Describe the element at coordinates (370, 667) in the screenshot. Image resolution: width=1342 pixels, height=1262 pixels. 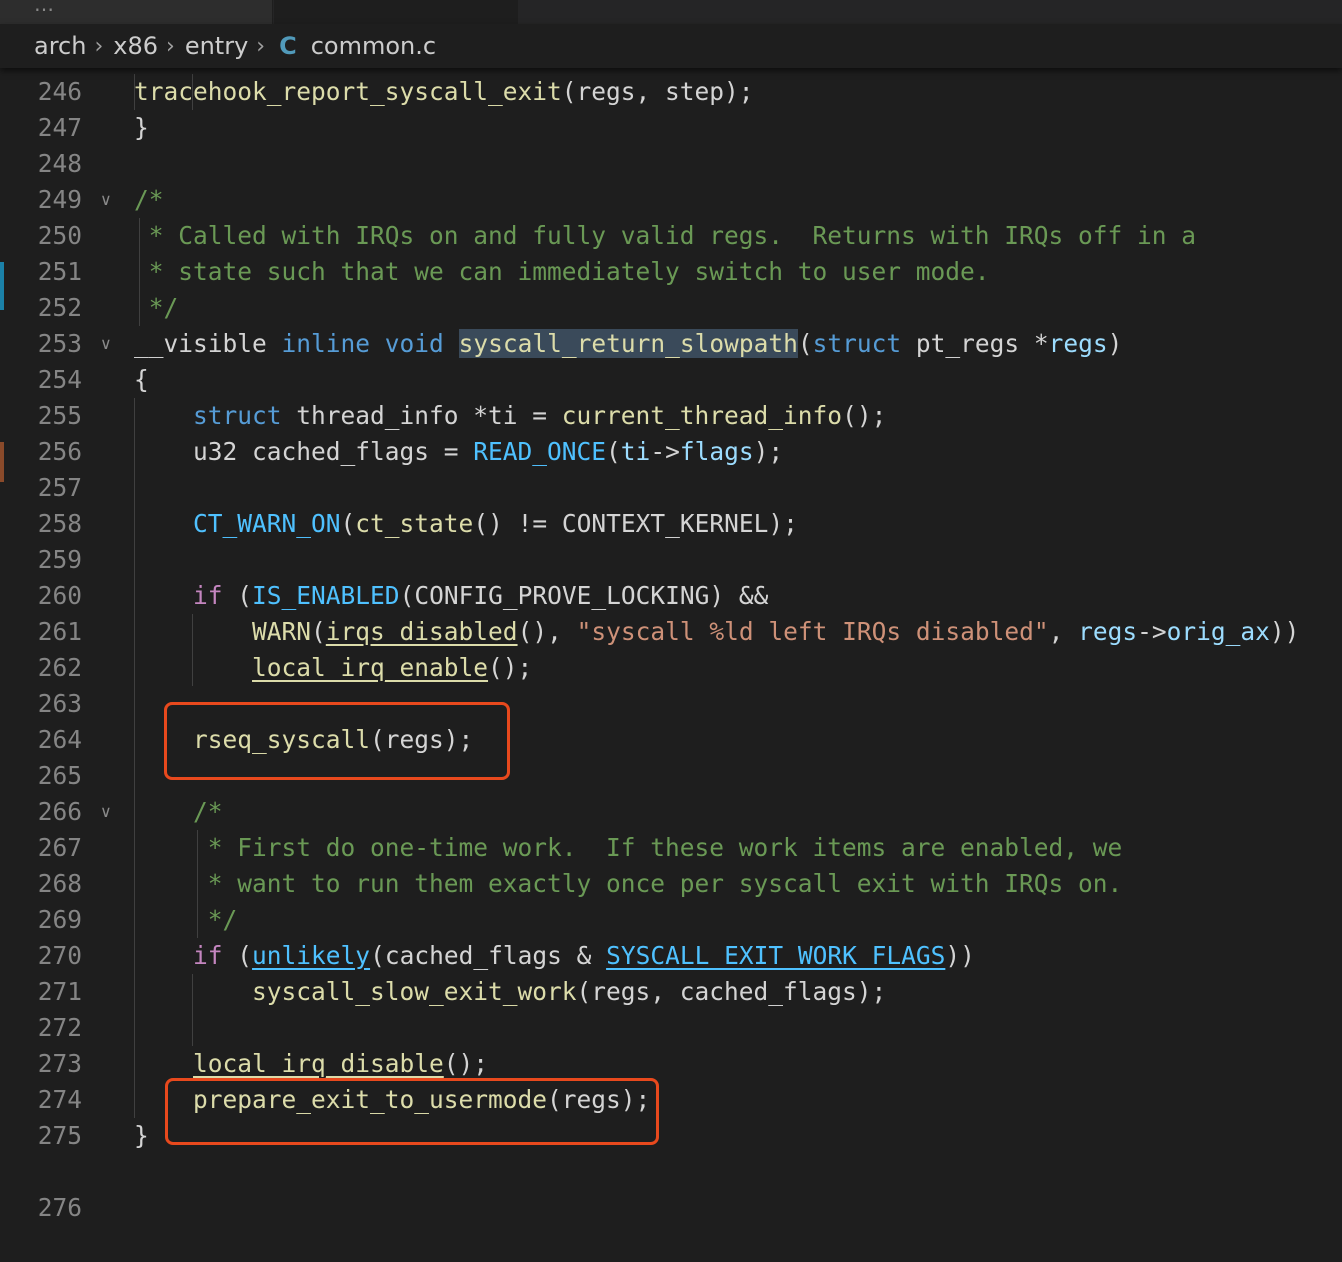
I see `code-token: local_irq_enable` at that location.